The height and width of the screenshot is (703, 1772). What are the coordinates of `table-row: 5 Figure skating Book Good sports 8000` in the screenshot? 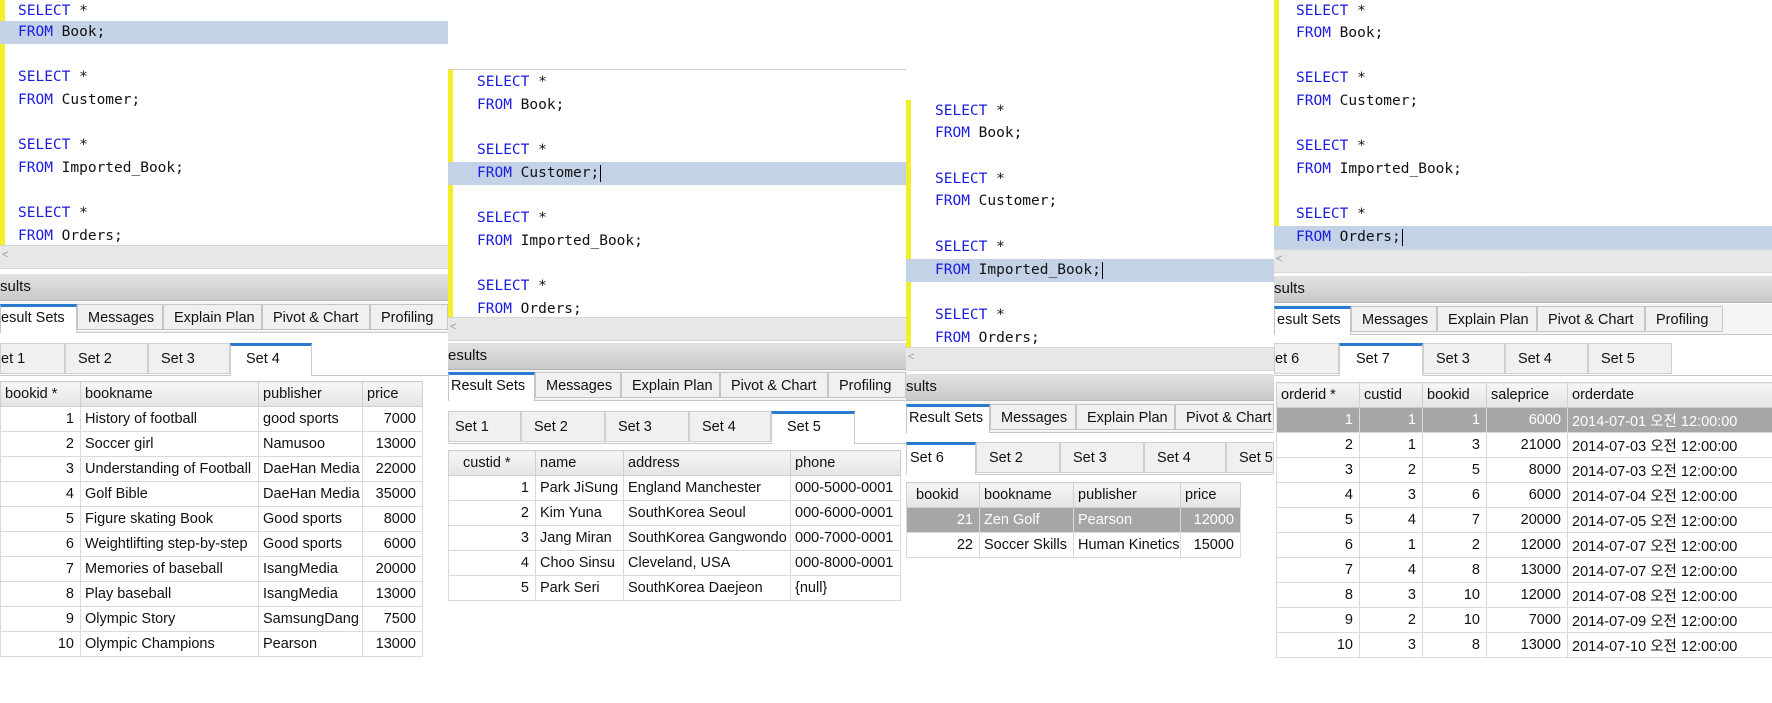 It's located at (211, 519).